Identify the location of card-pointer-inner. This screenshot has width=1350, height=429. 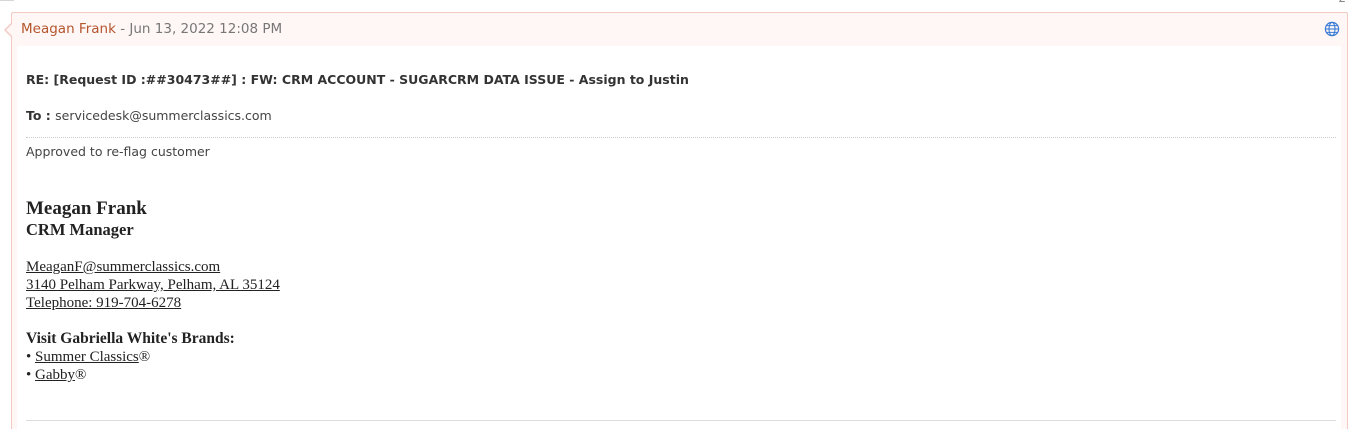
(9, 30).